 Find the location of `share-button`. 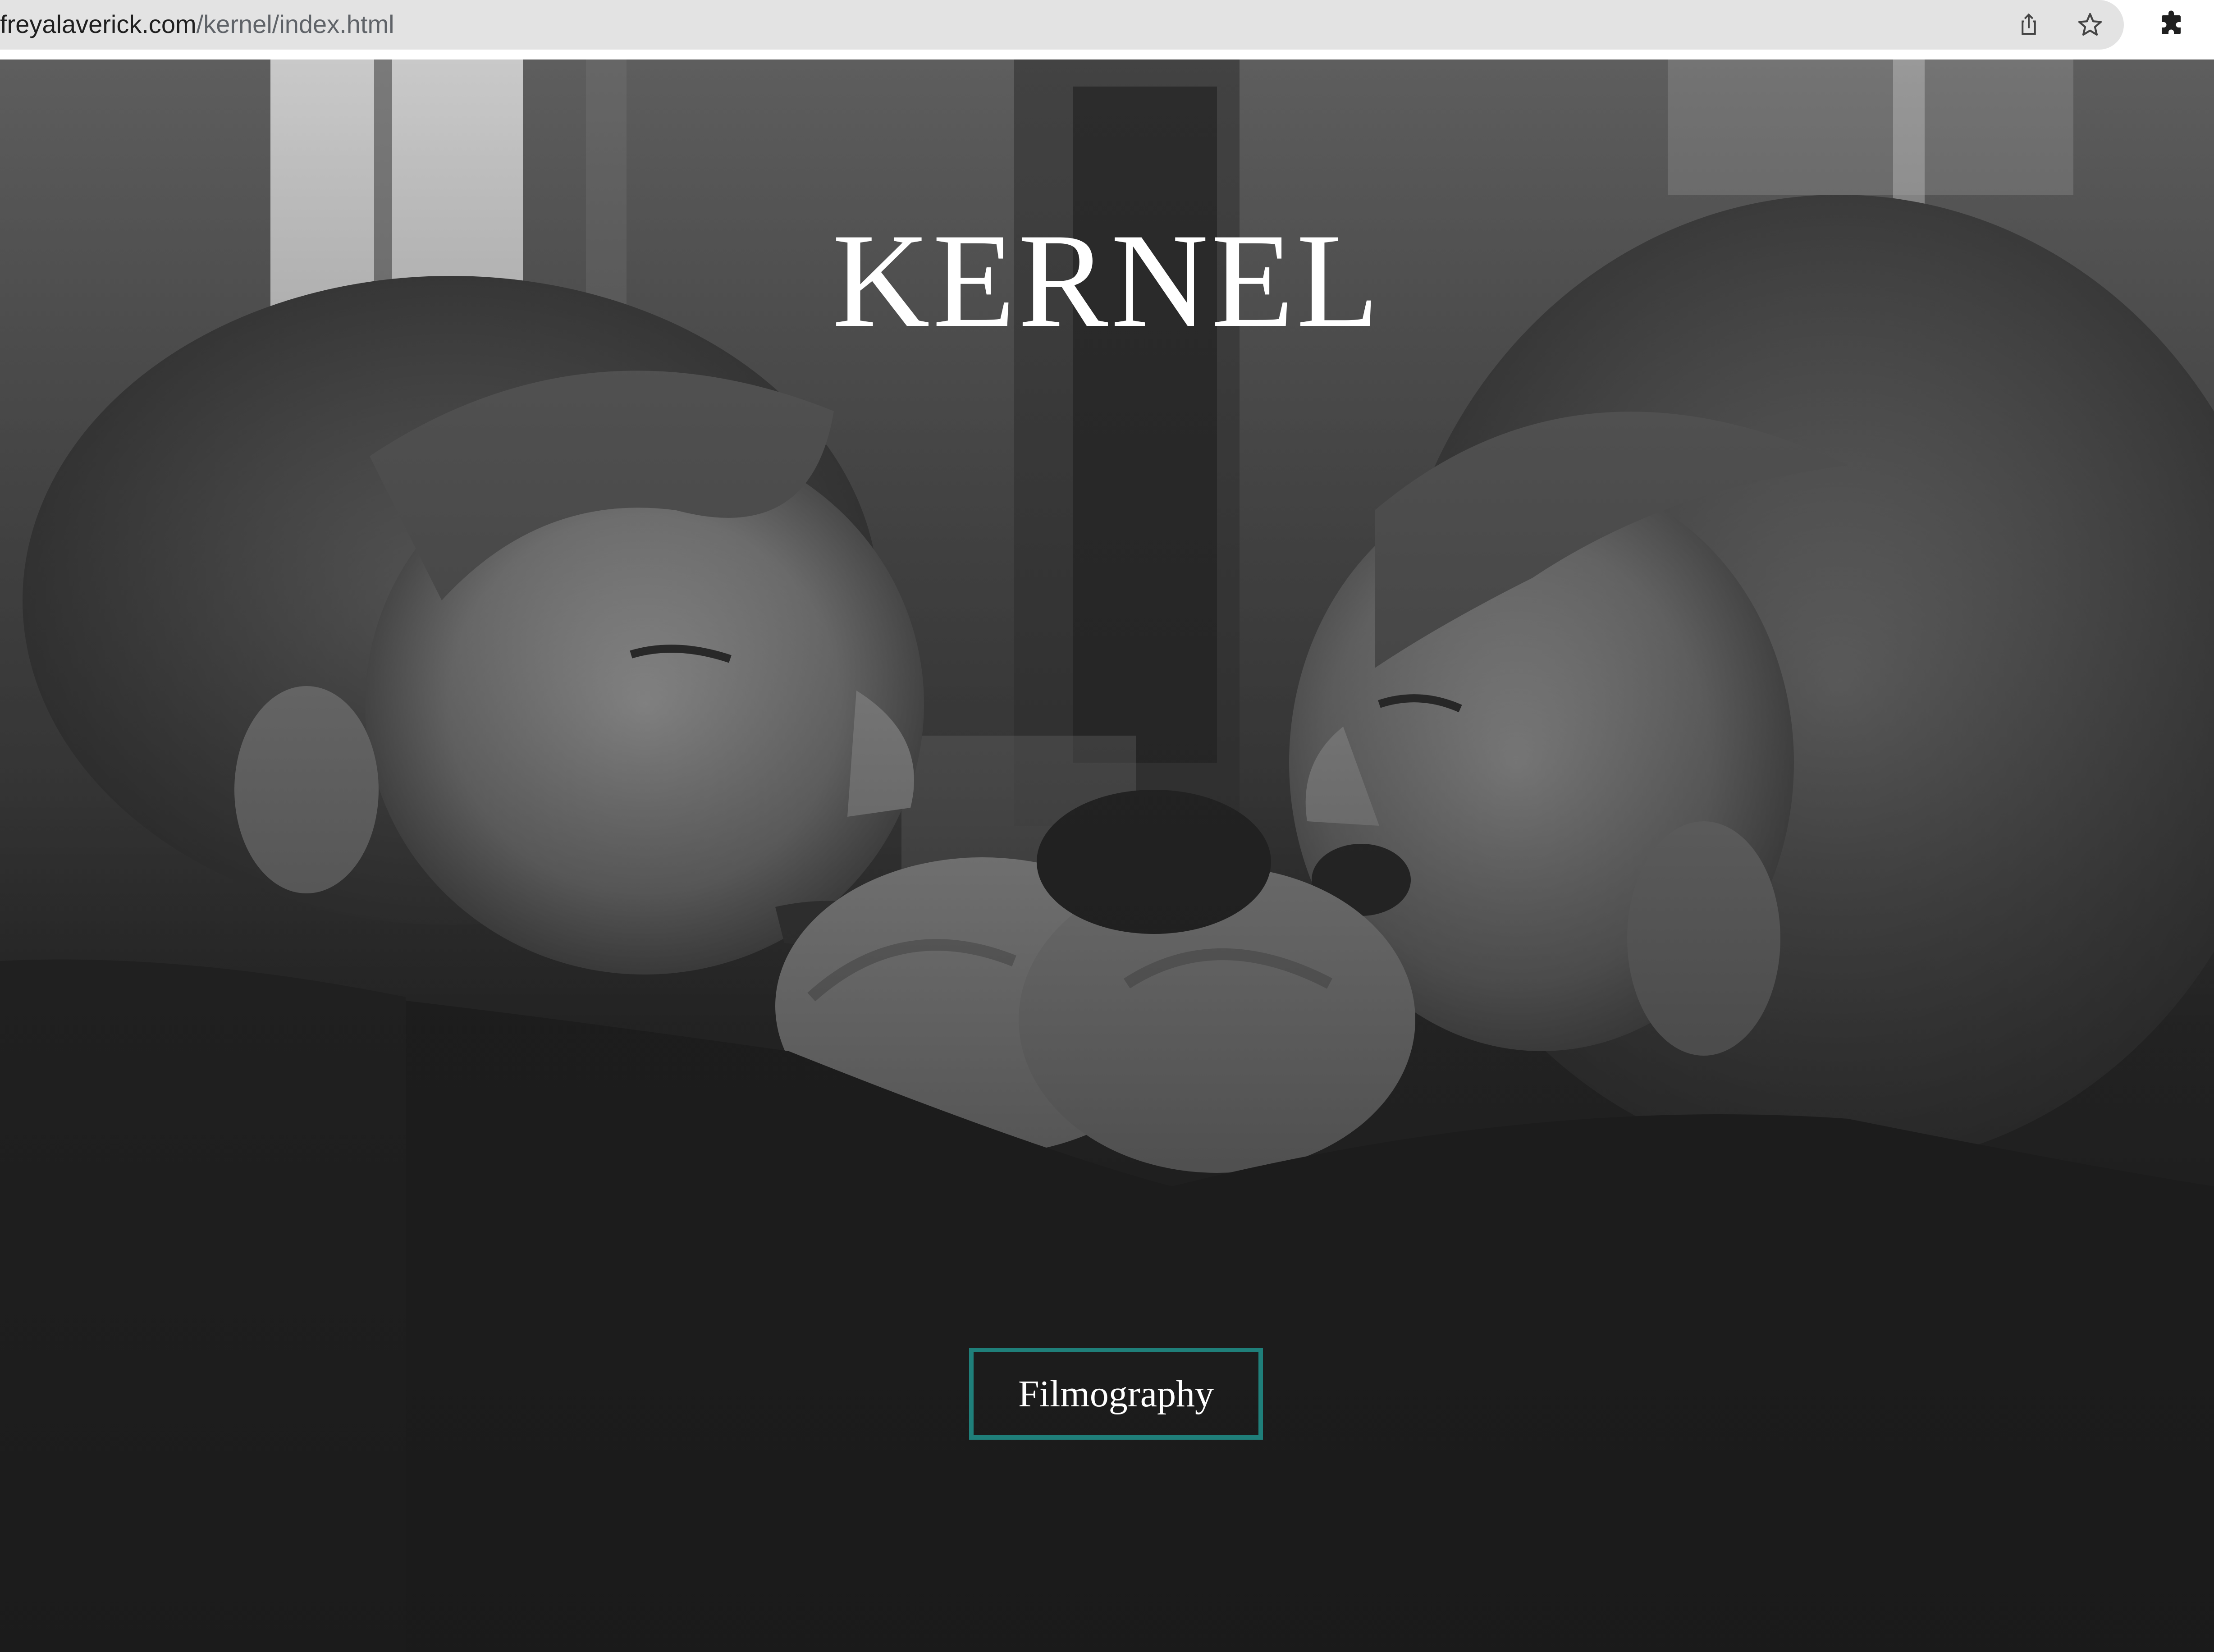

share-button is located at coordinates (2028, 24).